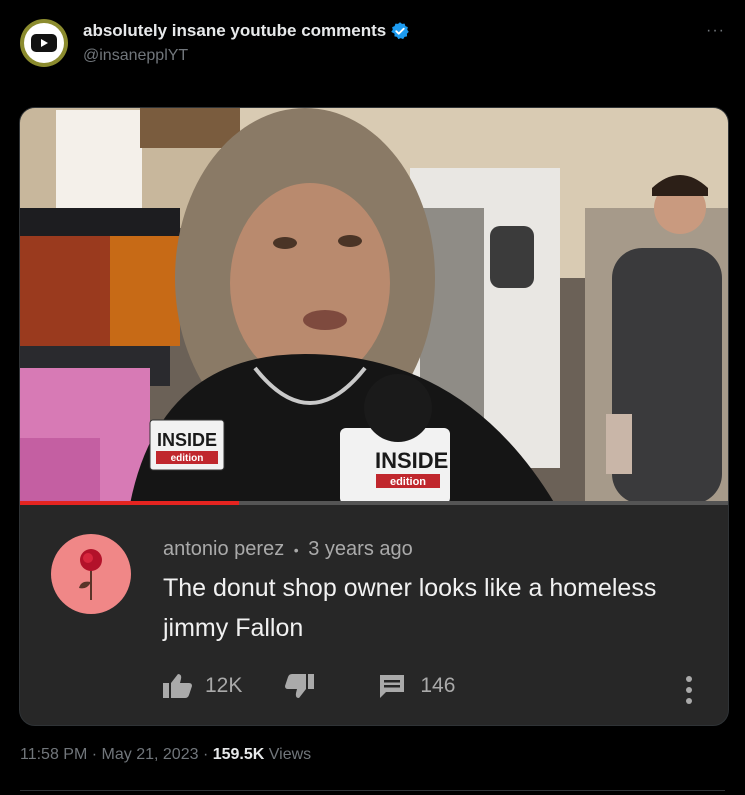 The width and height of the screenshot is (745, 795). What do you see at coordinates (234, 31) in the screenshot?
I see `author-name: absolutely insane youtube comments` at bounding box center [234, 31].